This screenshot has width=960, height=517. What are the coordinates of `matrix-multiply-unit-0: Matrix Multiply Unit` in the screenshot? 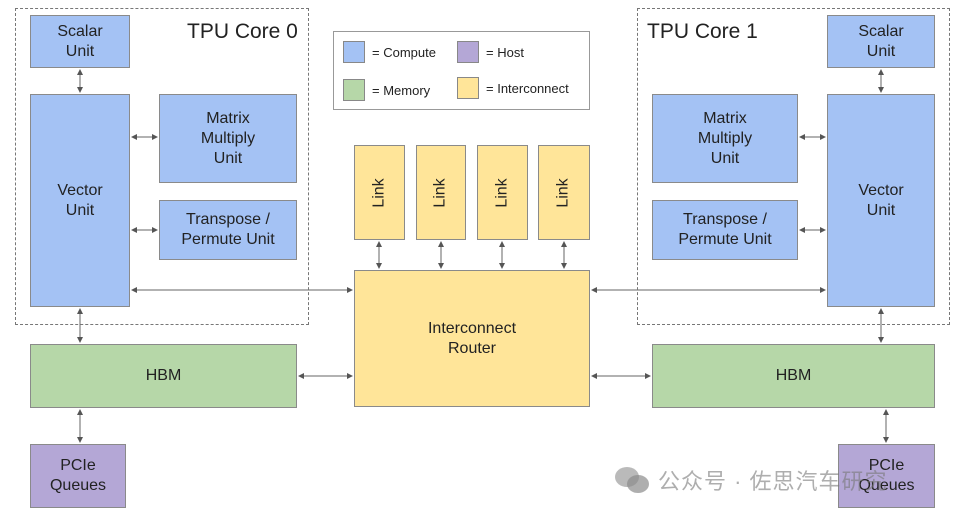 It's located at (228, 138).